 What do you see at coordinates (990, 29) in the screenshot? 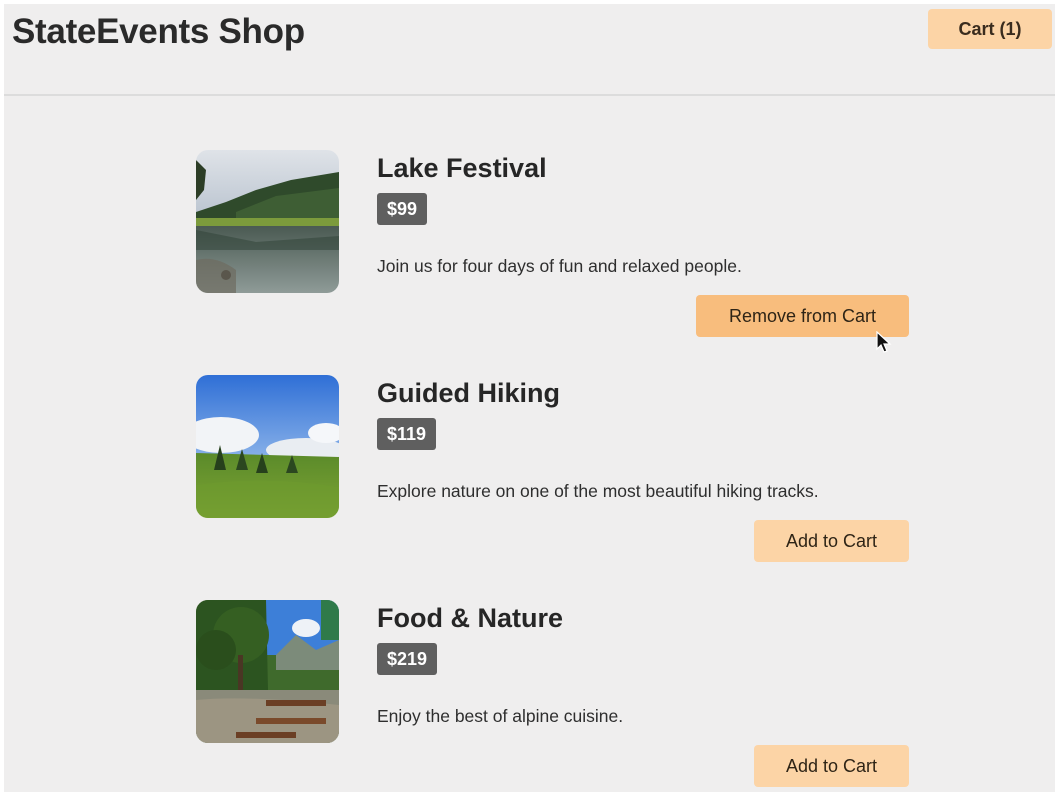
I see `cart-button: Cart (1)` at bounding box center [990, 29].